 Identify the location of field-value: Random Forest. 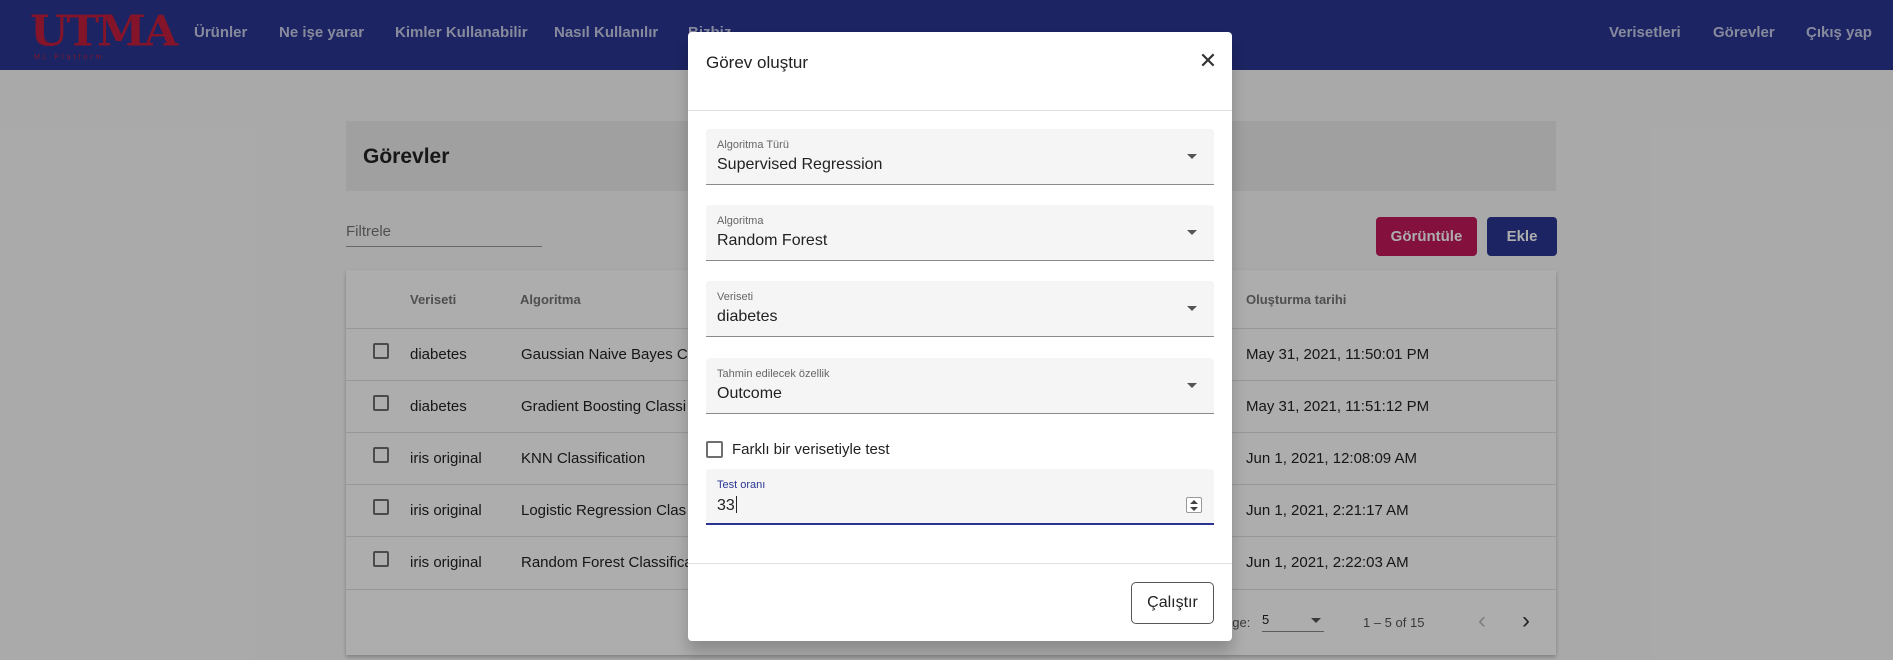
(772, 240).